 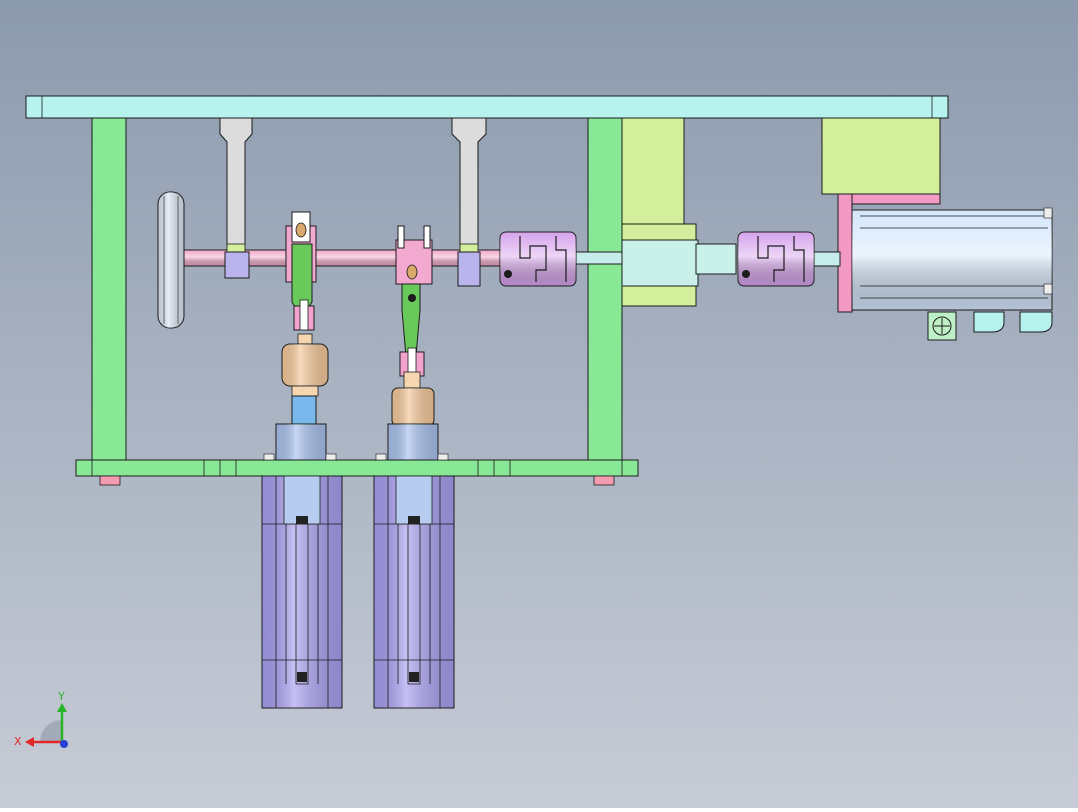 What do you see at coordinates (109, 290) in the screenshot?
I see `left-column` at bounding box center [109, 290].